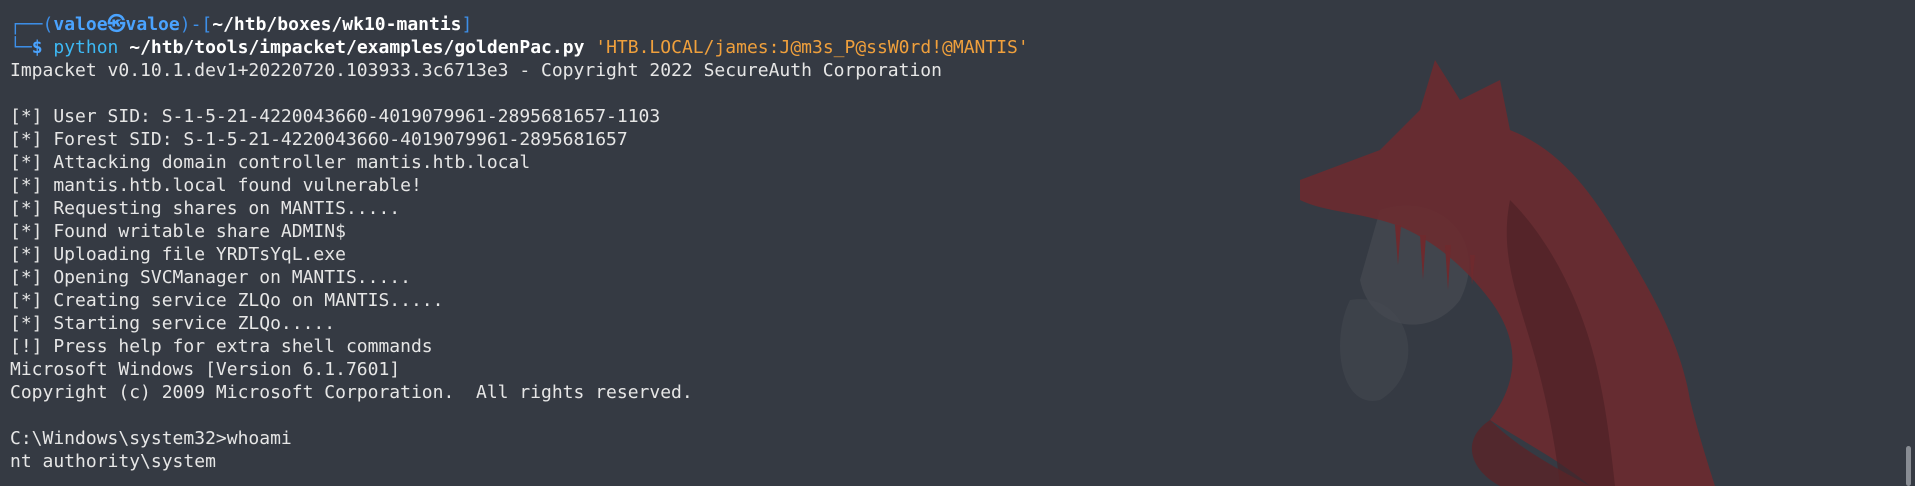  What do you see at coordinates (32, 24) in the screenshot?
I see `prompt-open: ┌──(` at bounding box center [32, 24].